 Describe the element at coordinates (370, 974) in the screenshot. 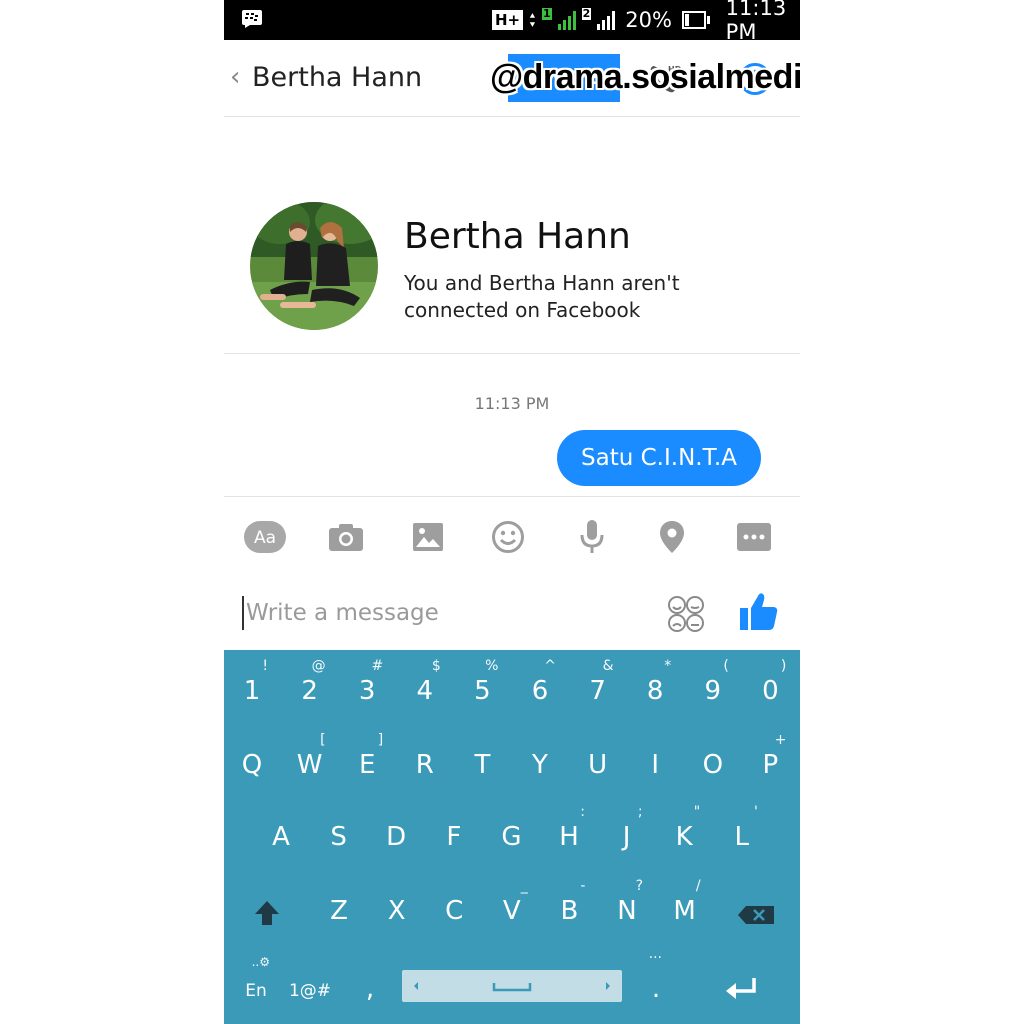

I see `comma-key: ,` at that location.